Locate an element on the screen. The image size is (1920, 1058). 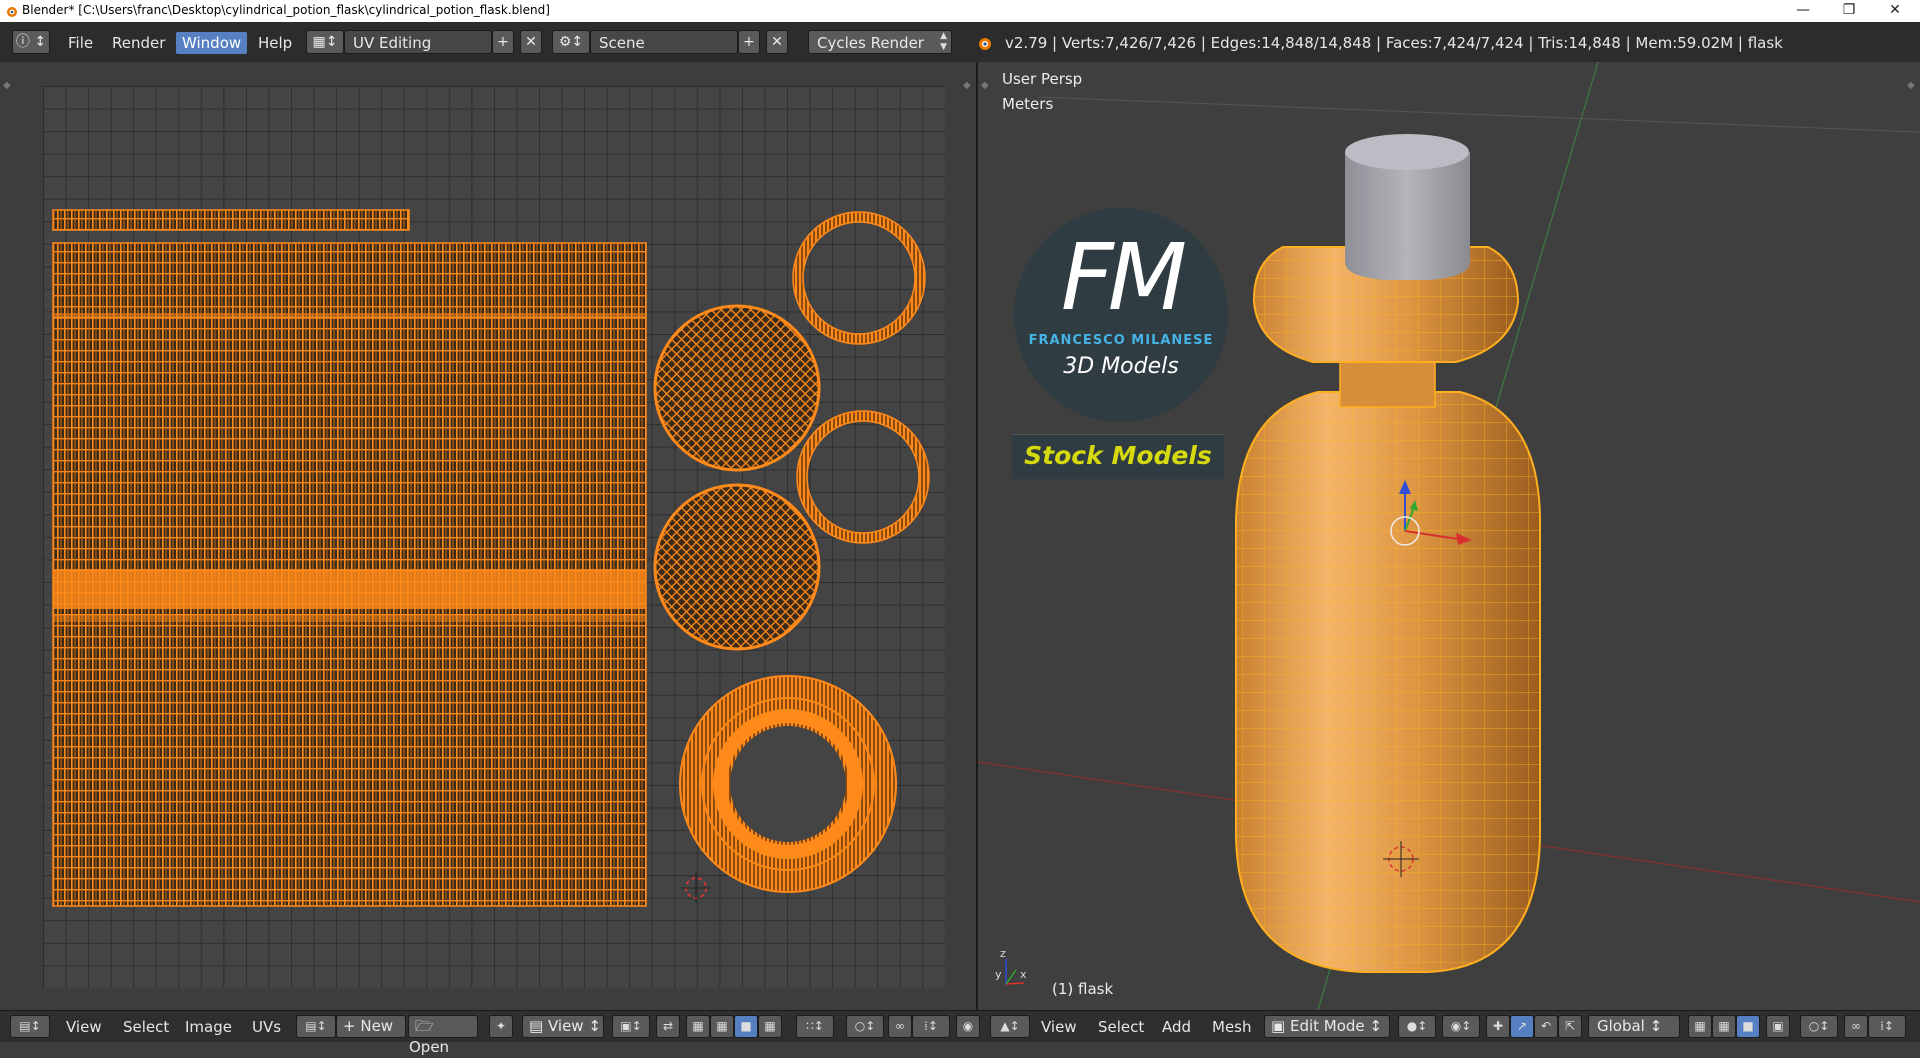
blender-logo-icon is located at coordinates (12, 12).